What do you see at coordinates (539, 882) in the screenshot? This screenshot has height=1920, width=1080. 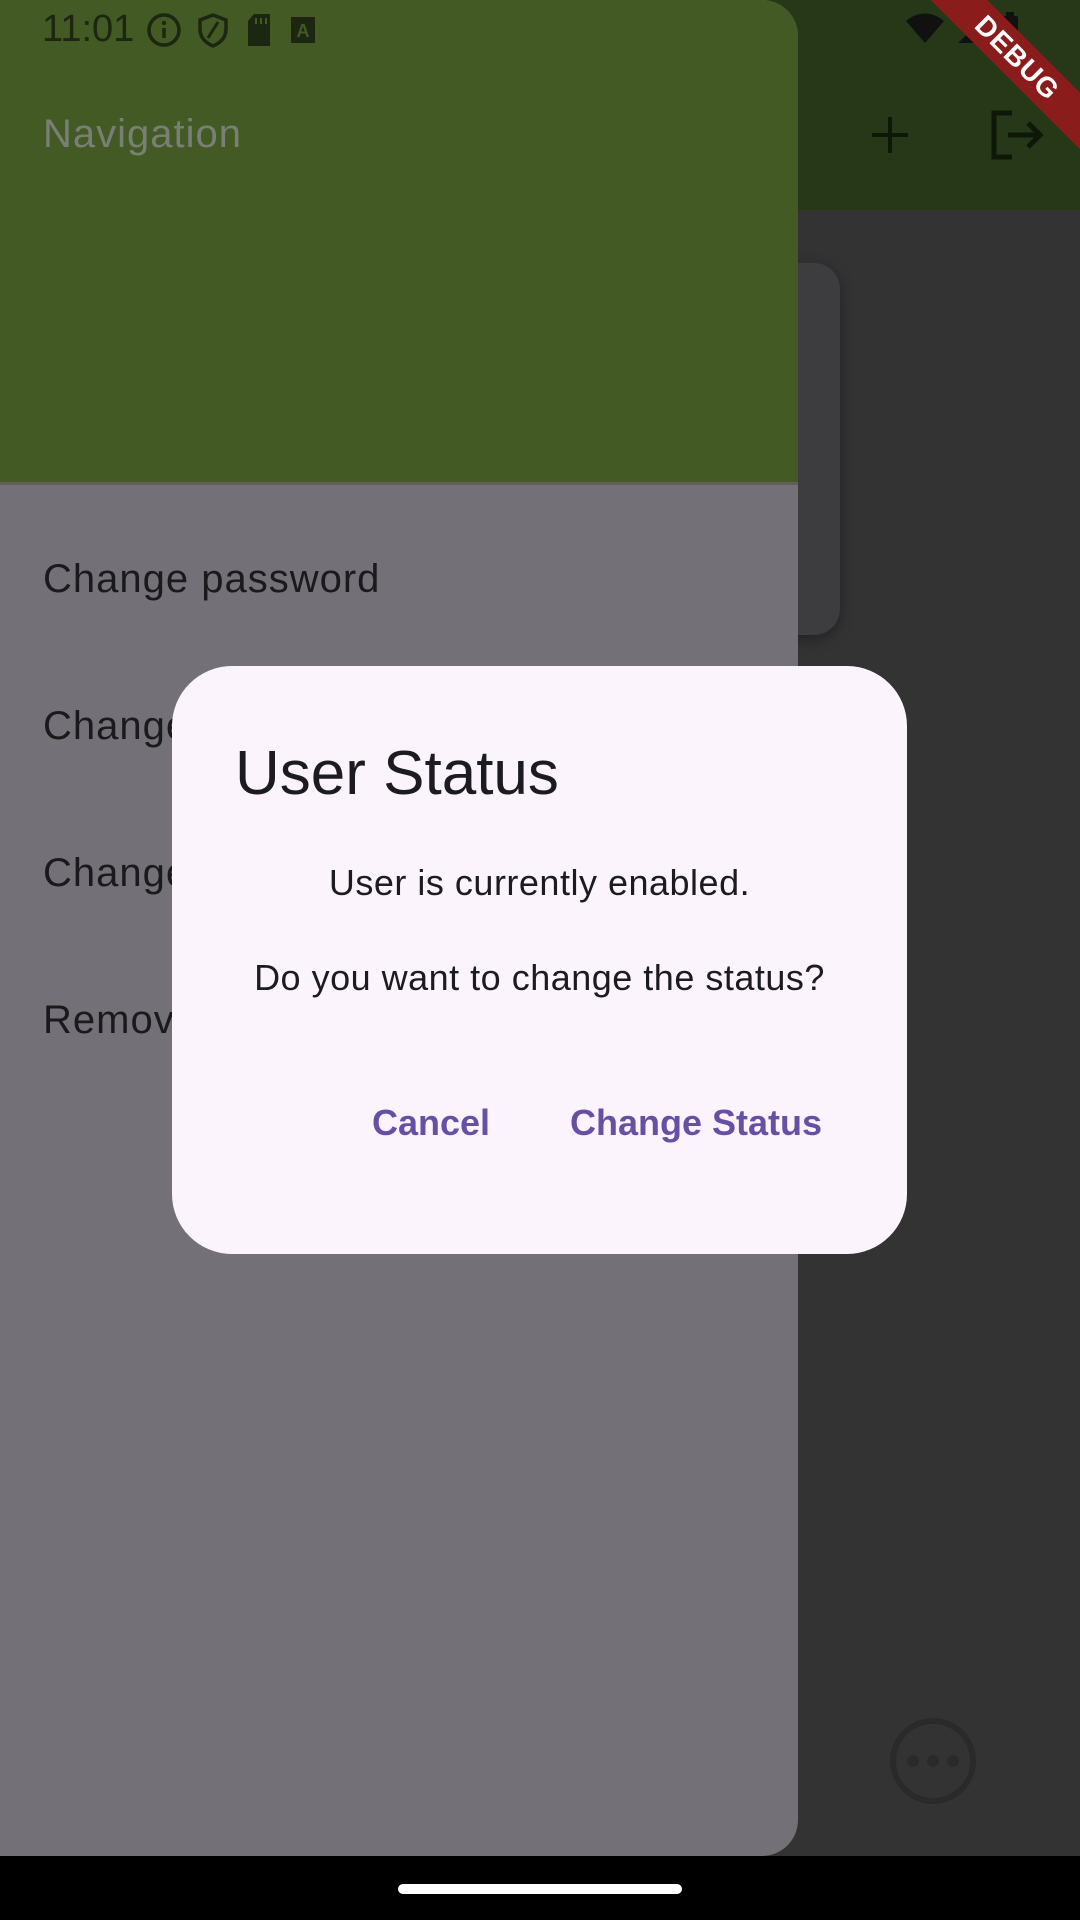 I see `dialog-message: User is currently enabled.` at bounding box center [539, 882].